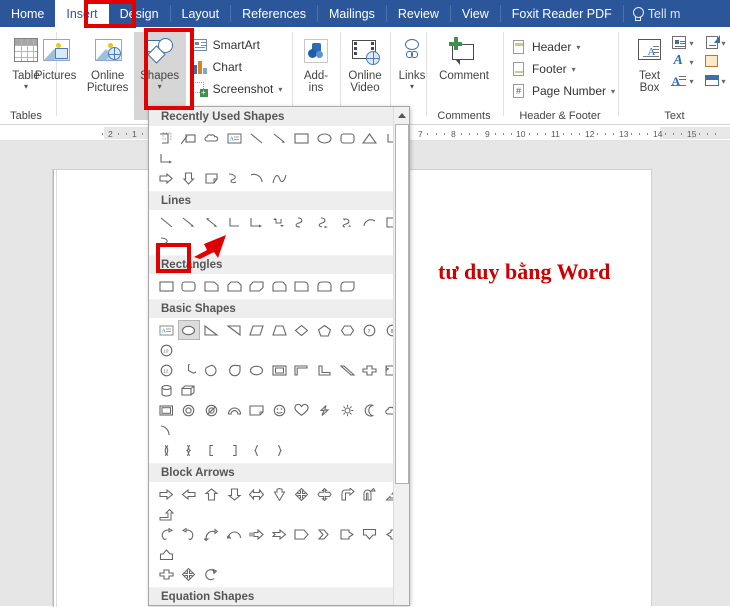 The height and width of the screenshot is (607, 730). What do you see at coordinates (712, 62) in the screenshot?
I see `date-time-icon` at bounding box center [712, 62].